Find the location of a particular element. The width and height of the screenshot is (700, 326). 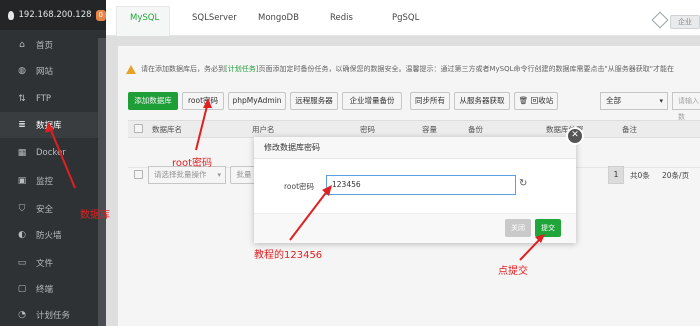

tab-mysql: MySQL is located at coordinates (144, 18).